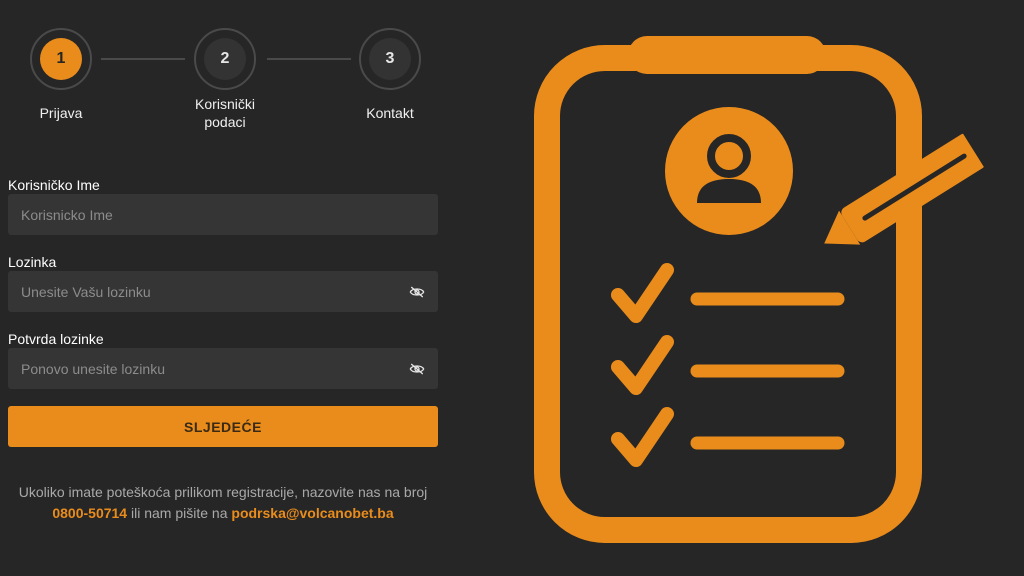  I want to click on step-2-indicator: 2, so click(225, 59).